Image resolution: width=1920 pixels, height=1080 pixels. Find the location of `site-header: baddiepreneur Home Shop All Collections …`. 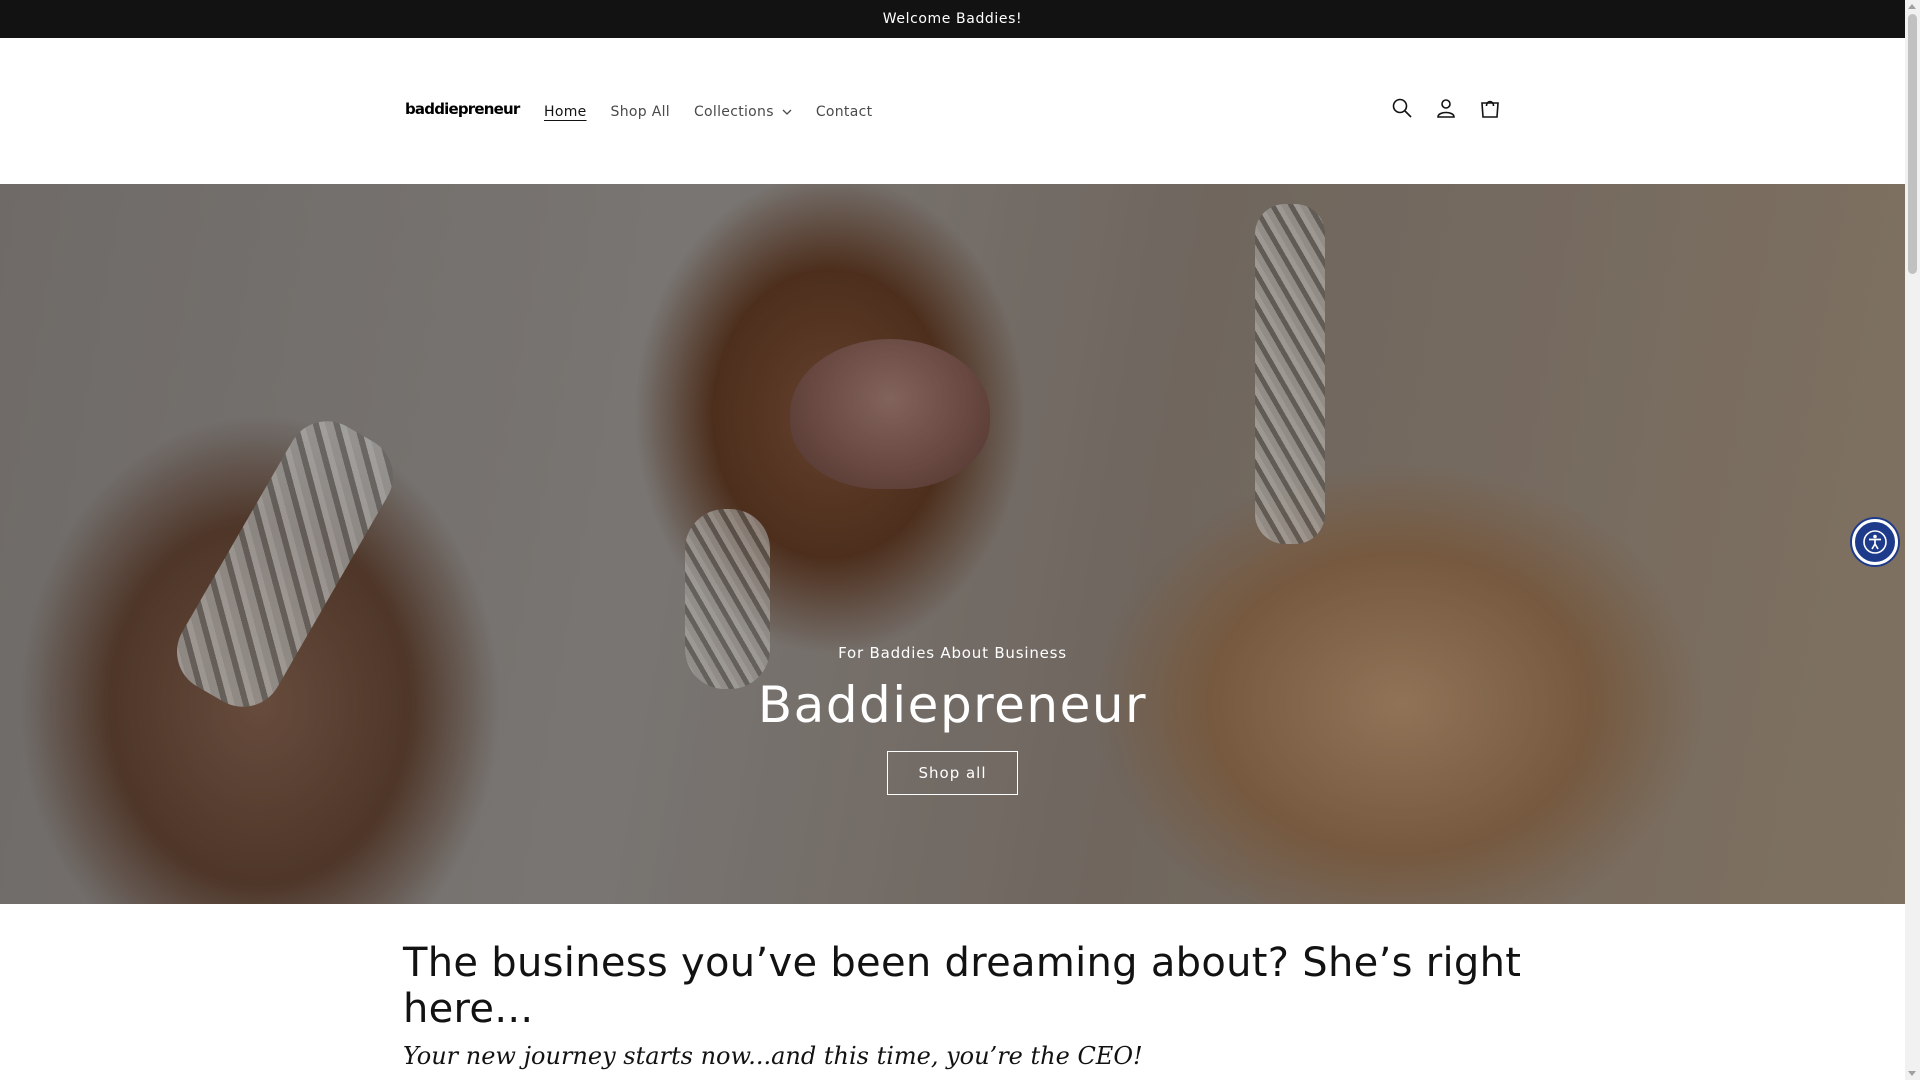

site-header: baddiepreneur Home Shop All Collections … is located at coordinates (952, 111).